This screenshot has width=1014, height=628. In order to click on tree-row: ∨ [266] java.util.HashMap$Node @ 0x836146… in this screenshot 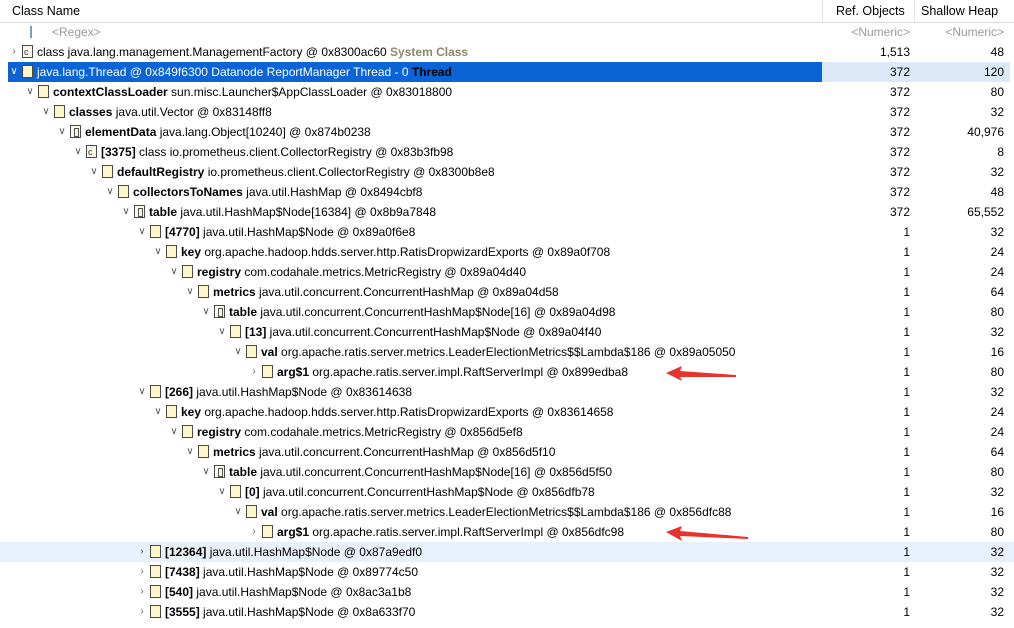, I will do `click(507, 392)`.